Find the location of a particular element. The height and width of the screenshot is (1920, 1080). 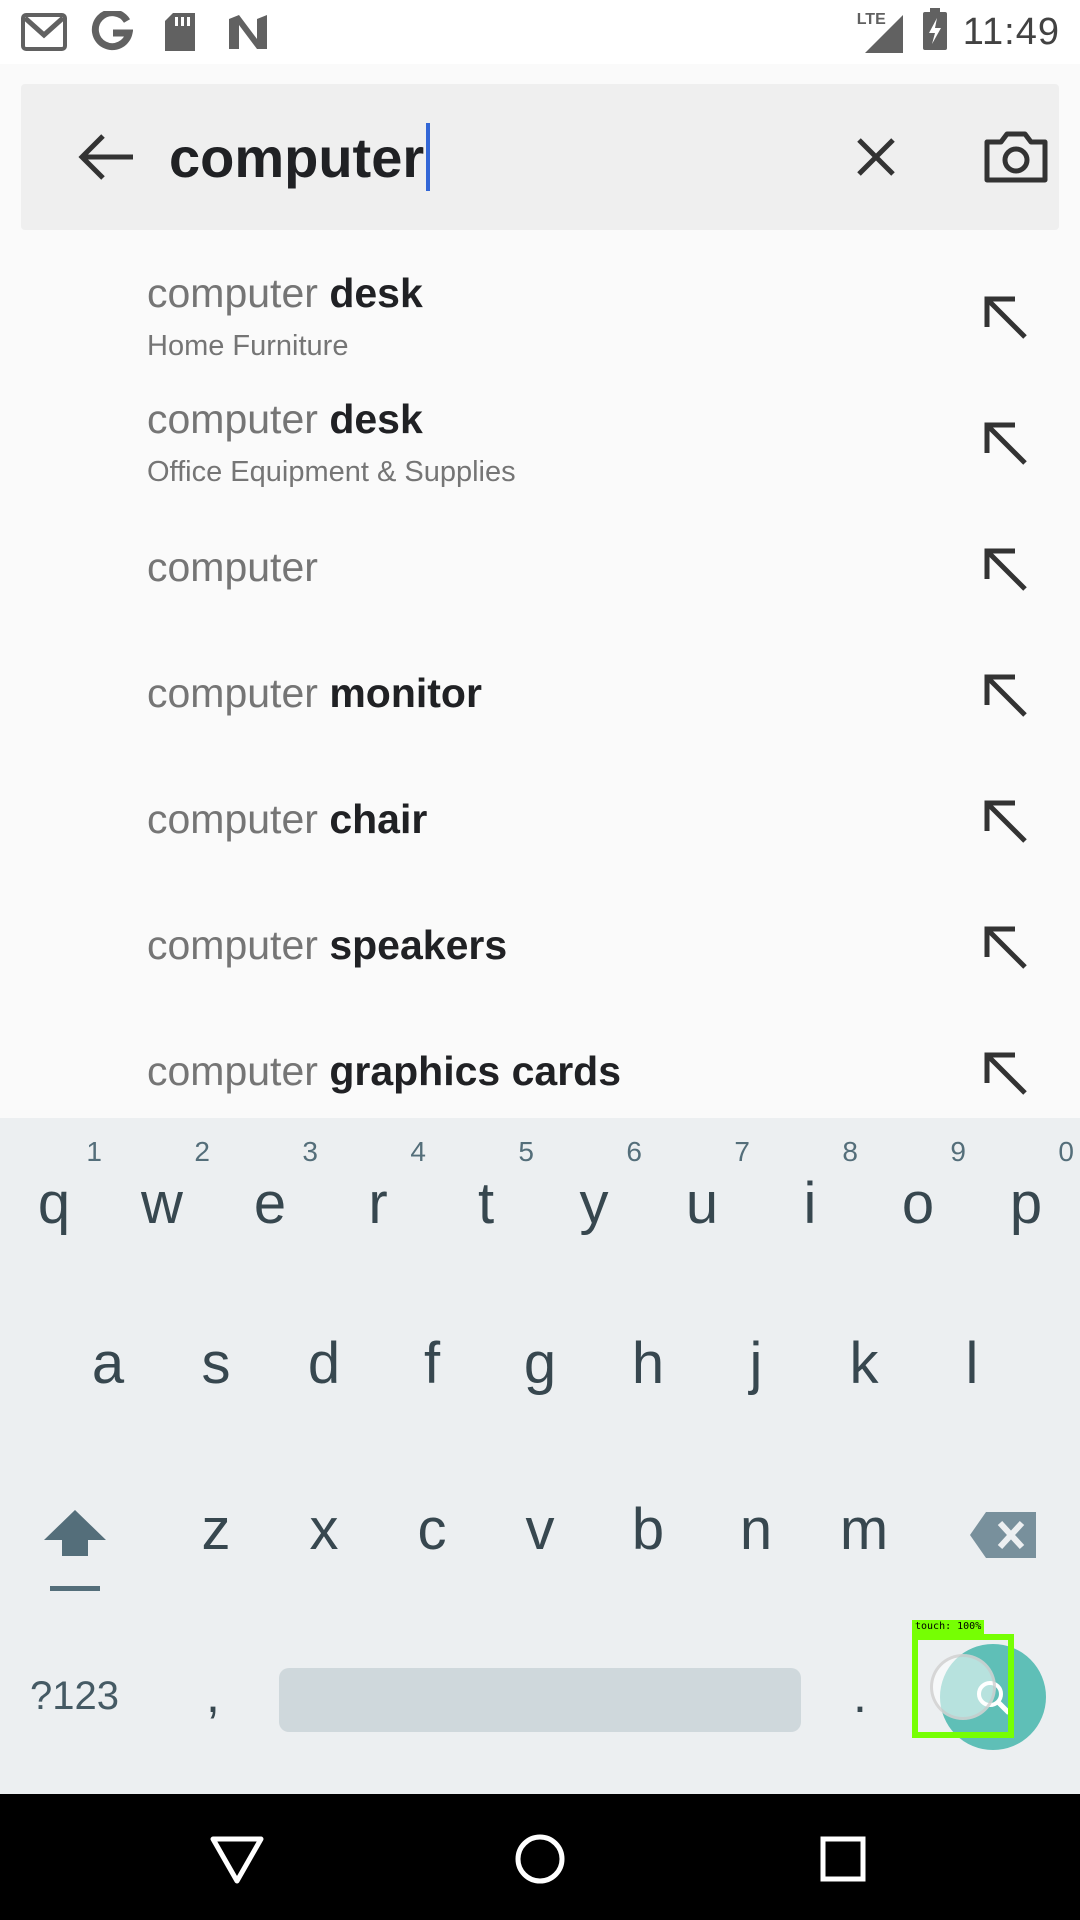

backspace-icon is located at coordinates (1003, 1535).